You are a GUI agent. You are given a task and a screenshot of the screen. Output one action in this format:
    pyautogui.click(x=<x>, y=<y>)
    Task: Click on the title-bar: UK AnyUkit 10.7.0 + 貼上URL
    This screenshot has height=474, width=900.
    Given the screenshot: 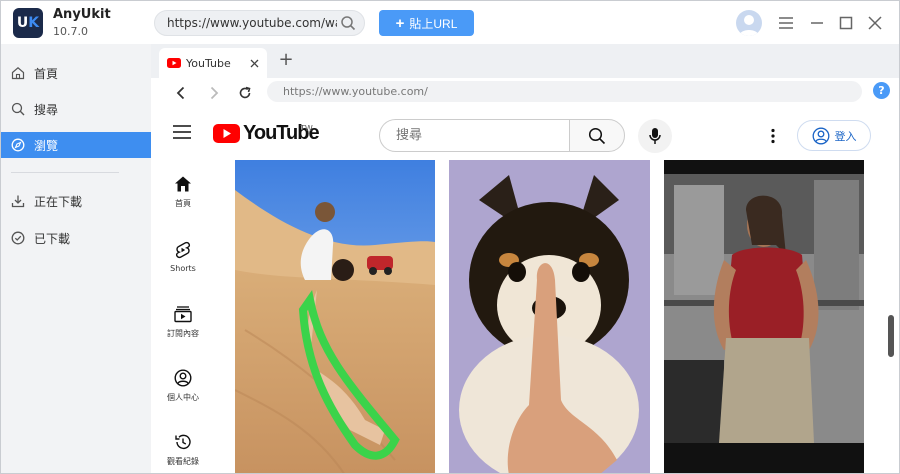 What is the action you would take?
    pyautogui.click(x=450, y=22)
    